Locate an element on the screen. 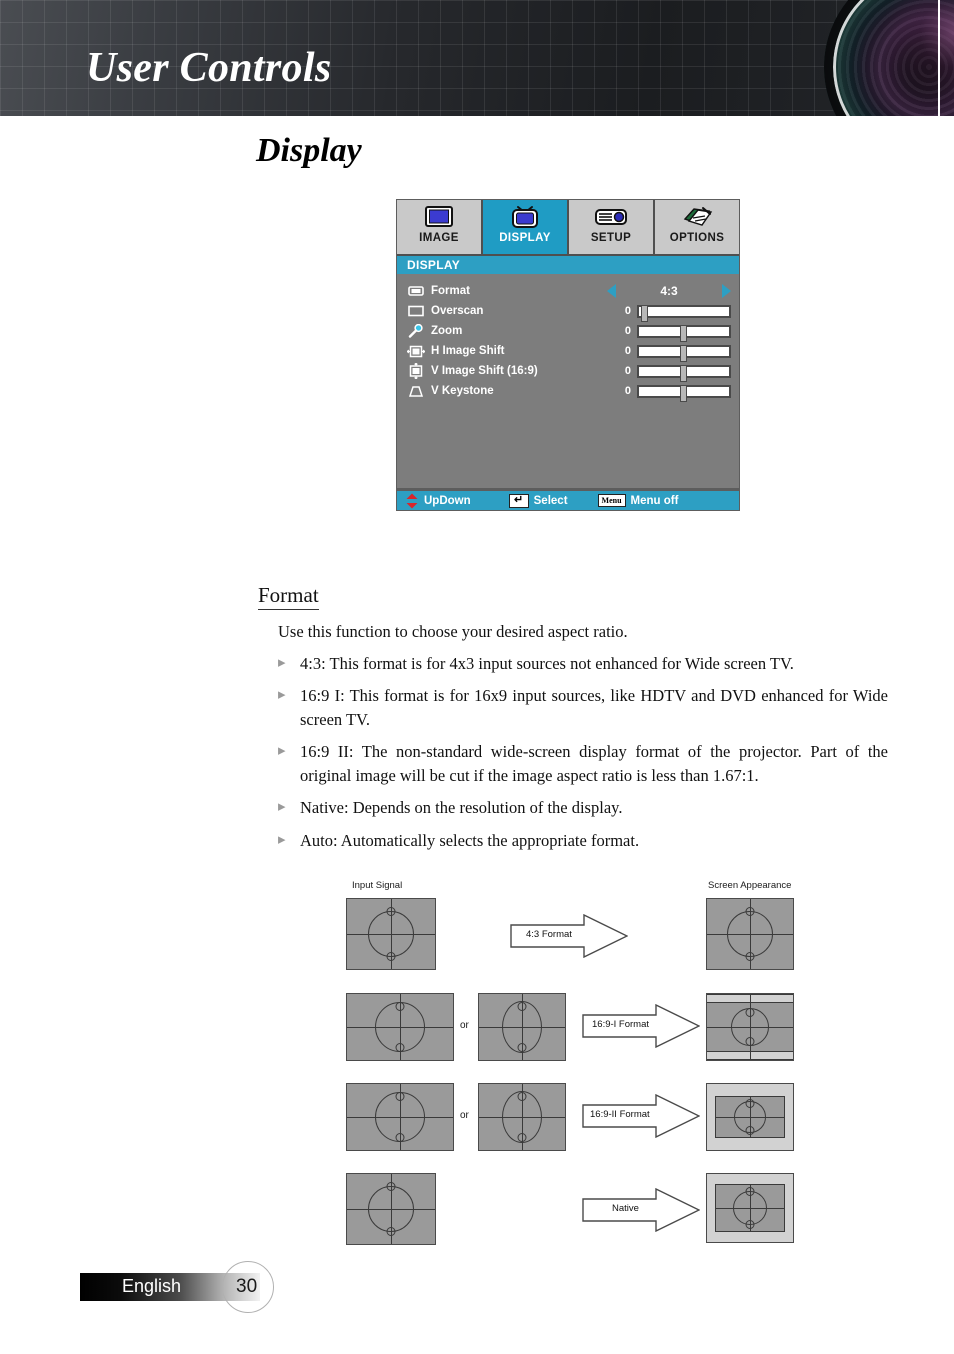 The height and width of the screenshot is (1354, 954). zoom-slider is located at coordinates (684, 333).